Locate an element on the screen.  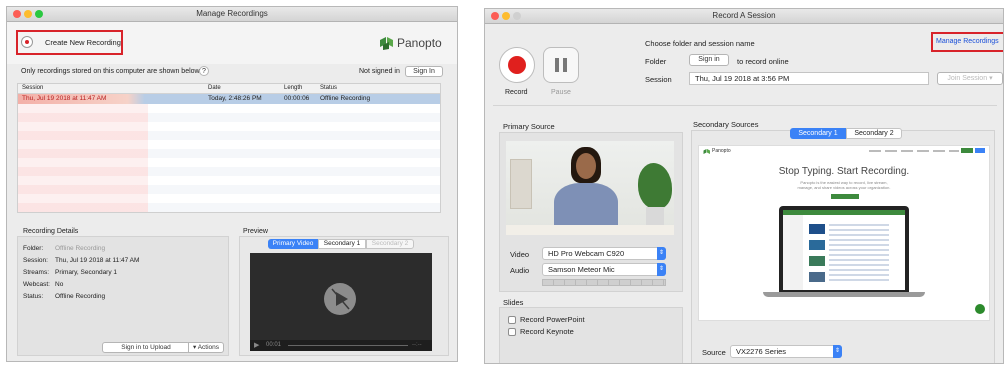
tab-primary-video: Primary Video is located at coordinates (293, 244).